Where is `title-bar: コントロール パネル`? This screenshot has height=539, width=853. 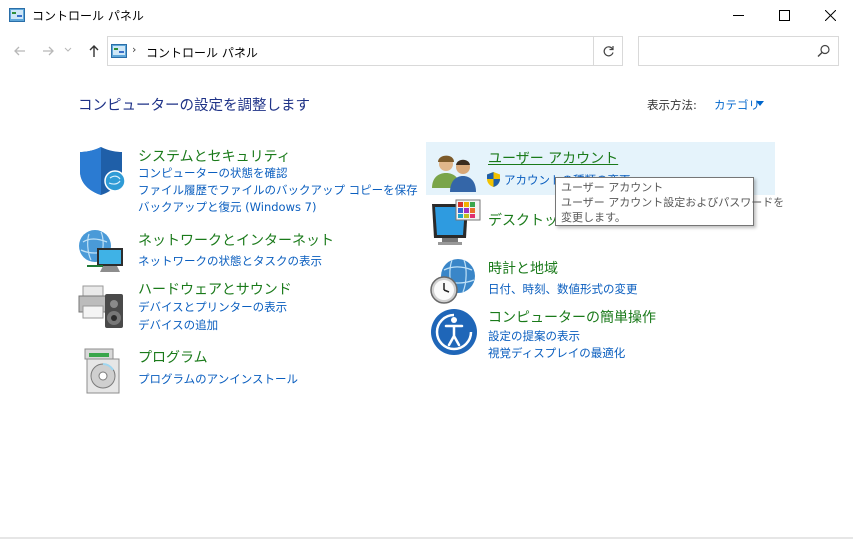
title-bar: コントロール パネル is located at coordinates (426, 15).